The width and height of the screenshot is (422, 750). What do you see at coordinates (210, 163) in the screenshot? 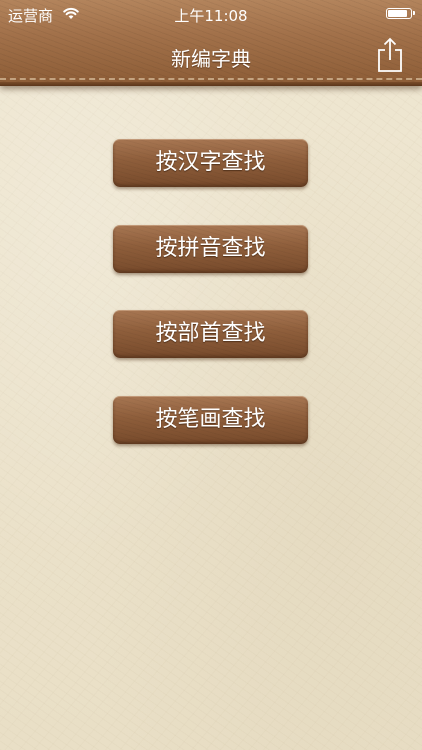
I see `search-by-character-button: 按汉字查找` at bounding box center [210, 163].